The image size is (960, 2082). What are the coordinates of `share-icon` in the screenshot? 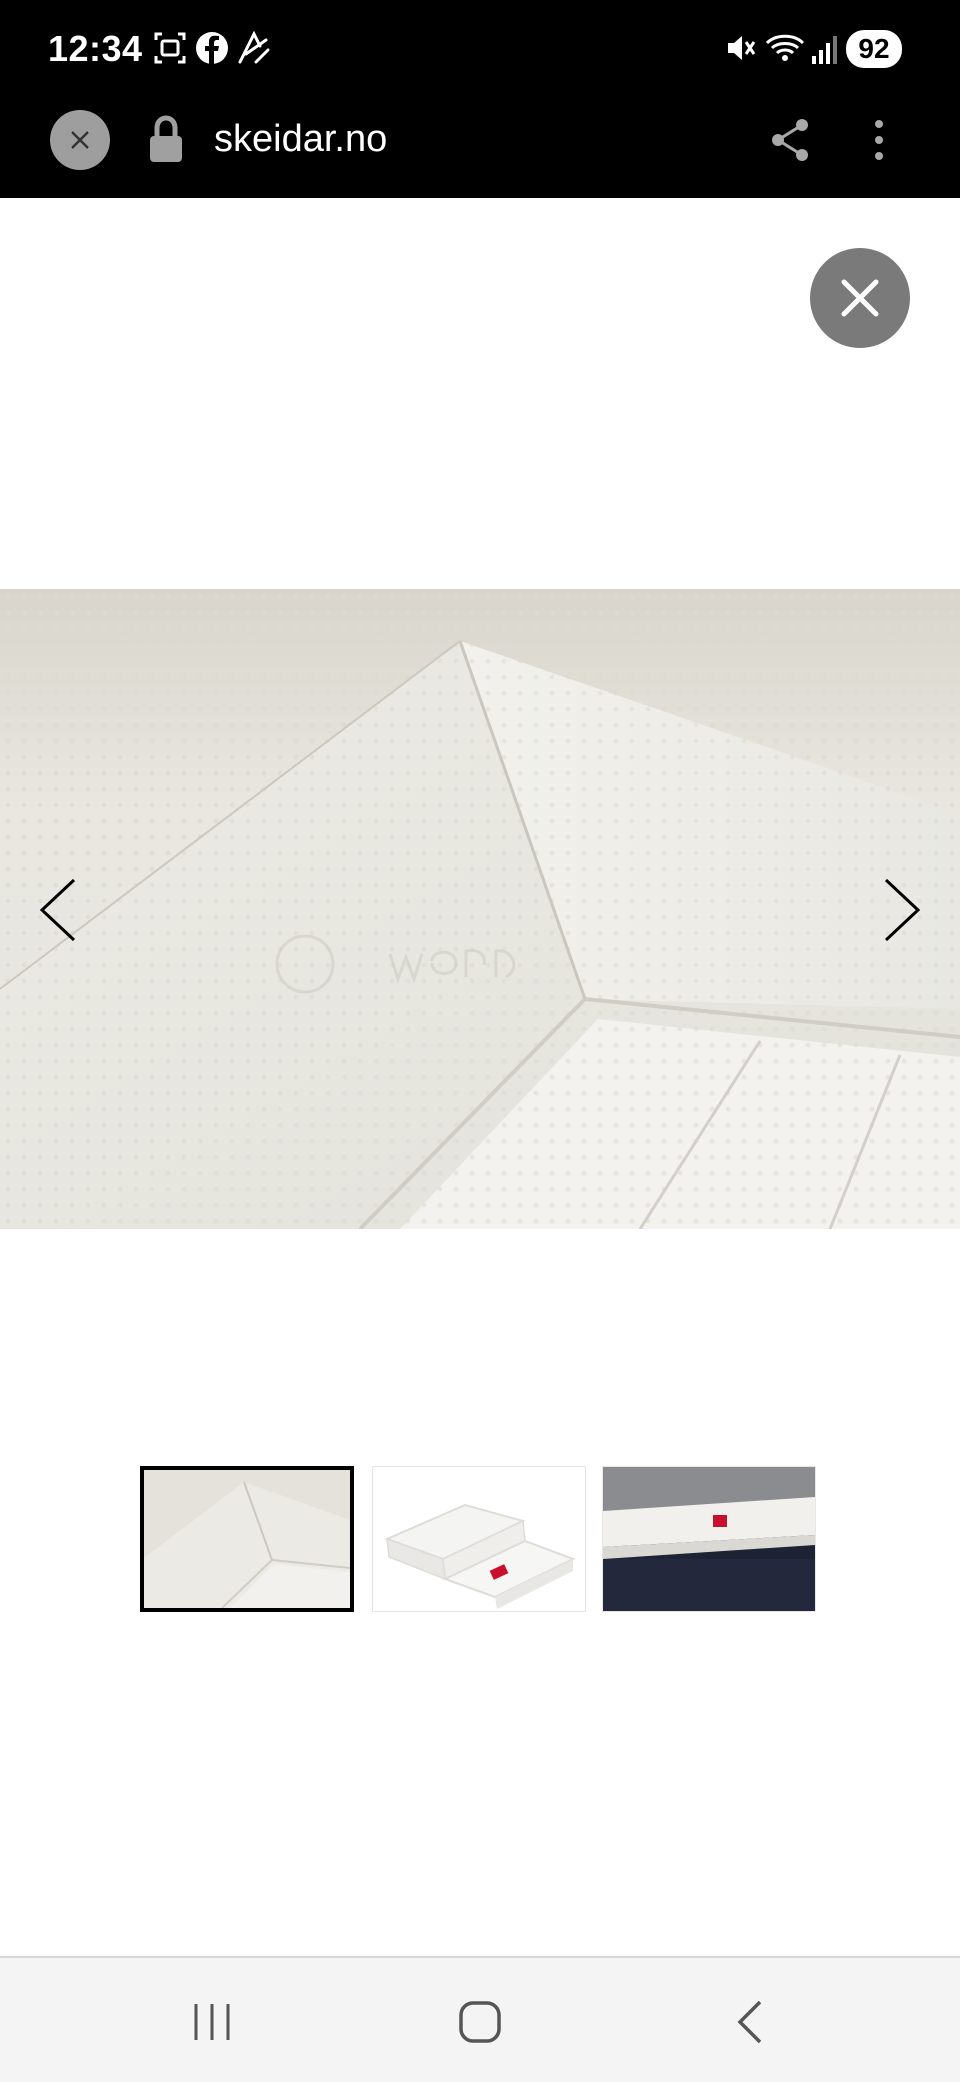 It's located at (790, 140).